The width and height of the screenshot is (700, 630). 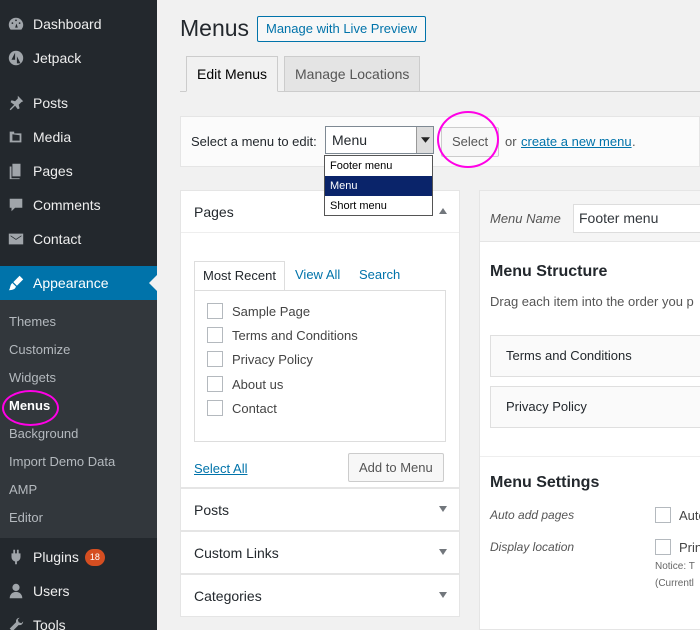 What do you see at coordinates (16, 58) in the screenshot?
I see `jetpack-icon` at bounding box center [16, 58].